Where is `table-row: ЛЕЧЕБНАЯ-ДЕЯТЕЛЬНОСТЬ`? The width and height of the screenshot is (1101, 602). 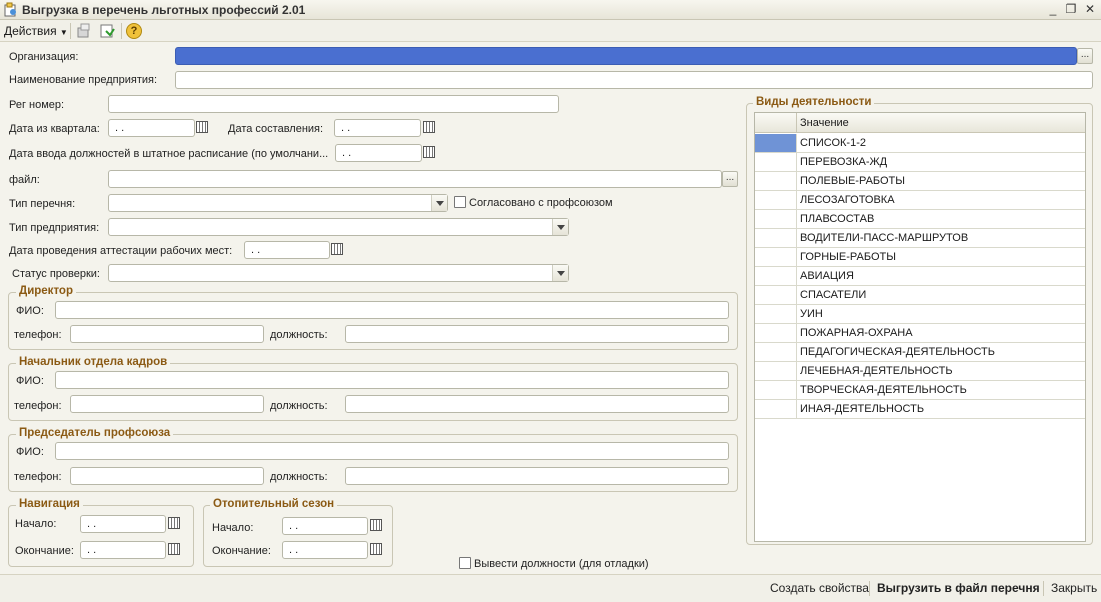
table-row: ЛЕЧЕБНАЯ-ДЕЯТЕЛЬНОСТЬ is located at coordinates (920, 371).